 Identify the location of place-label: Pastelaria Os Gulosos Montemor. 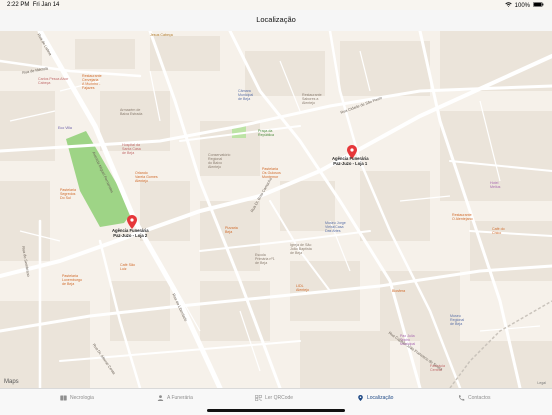
(271, 173).